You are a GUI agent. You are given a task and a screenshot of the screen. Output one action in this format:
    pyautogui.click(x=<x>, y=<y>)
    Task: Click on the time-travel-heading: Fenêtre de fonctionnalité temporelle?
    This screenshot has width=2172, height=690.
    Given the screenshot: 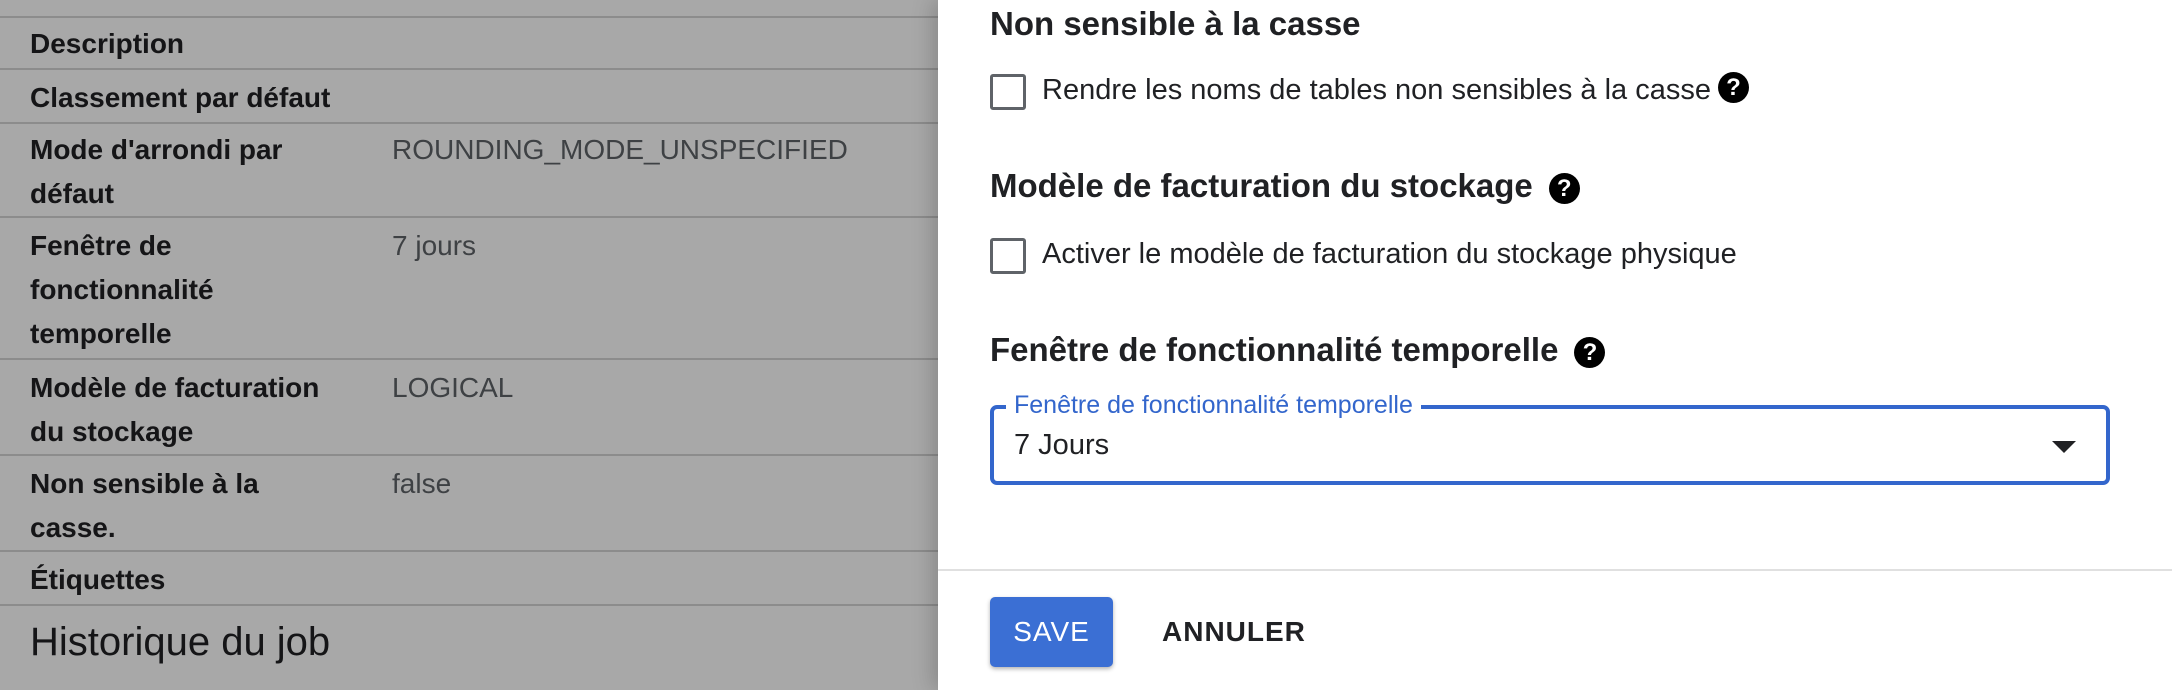 What is the action you would take?
    pyautogui.click(x=1298, y=350)
    